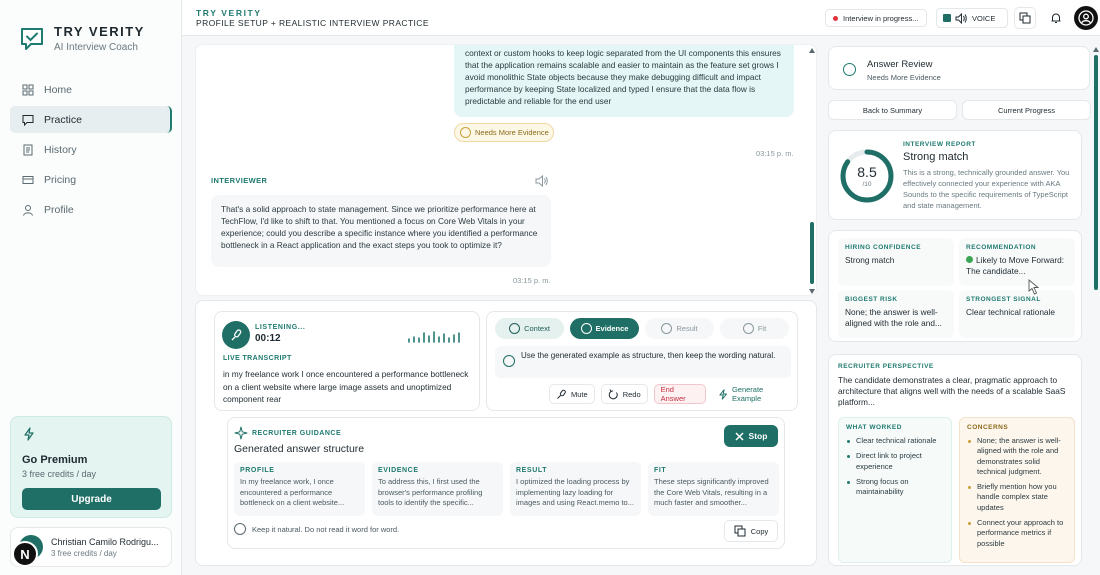  What do you see at coordinates (91, 119) in the screenshot?
I see `sidebar-item-practice: Practice` at bounding box center [91, 119].